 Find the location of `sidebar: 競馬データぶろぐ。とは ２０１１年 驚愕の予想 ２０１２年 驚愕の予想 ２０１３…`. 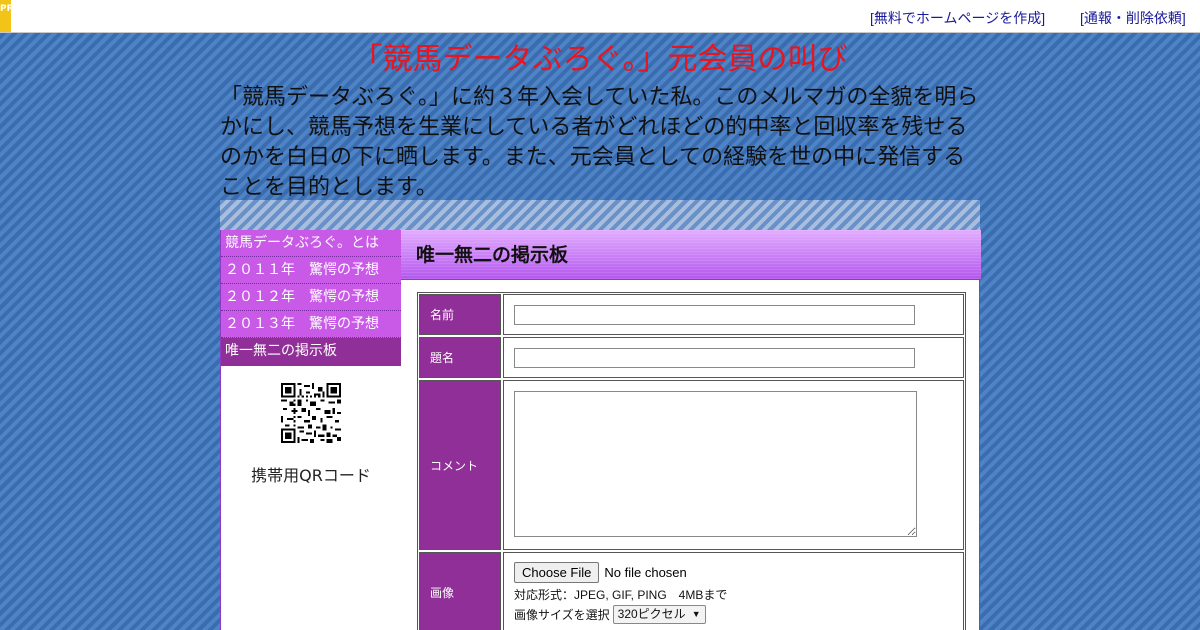

sidebar: 競馬データぶろぐ。とは ２０１１年 驚愕の予想 ２０１２年 驚愕の予想 ２０１３… is located at coordinates (311, 357).